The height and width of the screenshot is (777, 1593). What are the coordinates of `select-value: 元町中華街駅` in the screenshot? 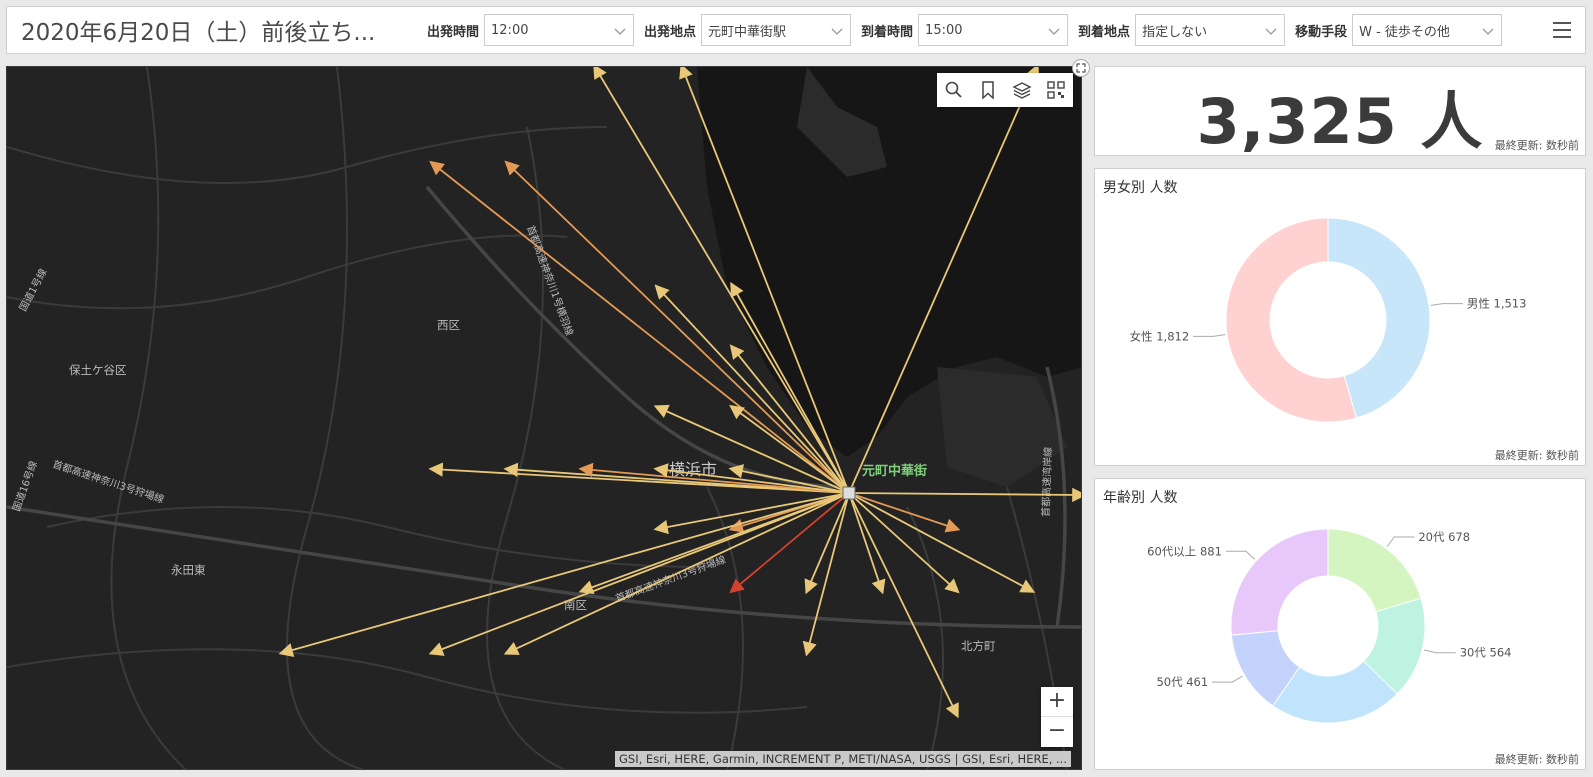 It's located at (747, 32).